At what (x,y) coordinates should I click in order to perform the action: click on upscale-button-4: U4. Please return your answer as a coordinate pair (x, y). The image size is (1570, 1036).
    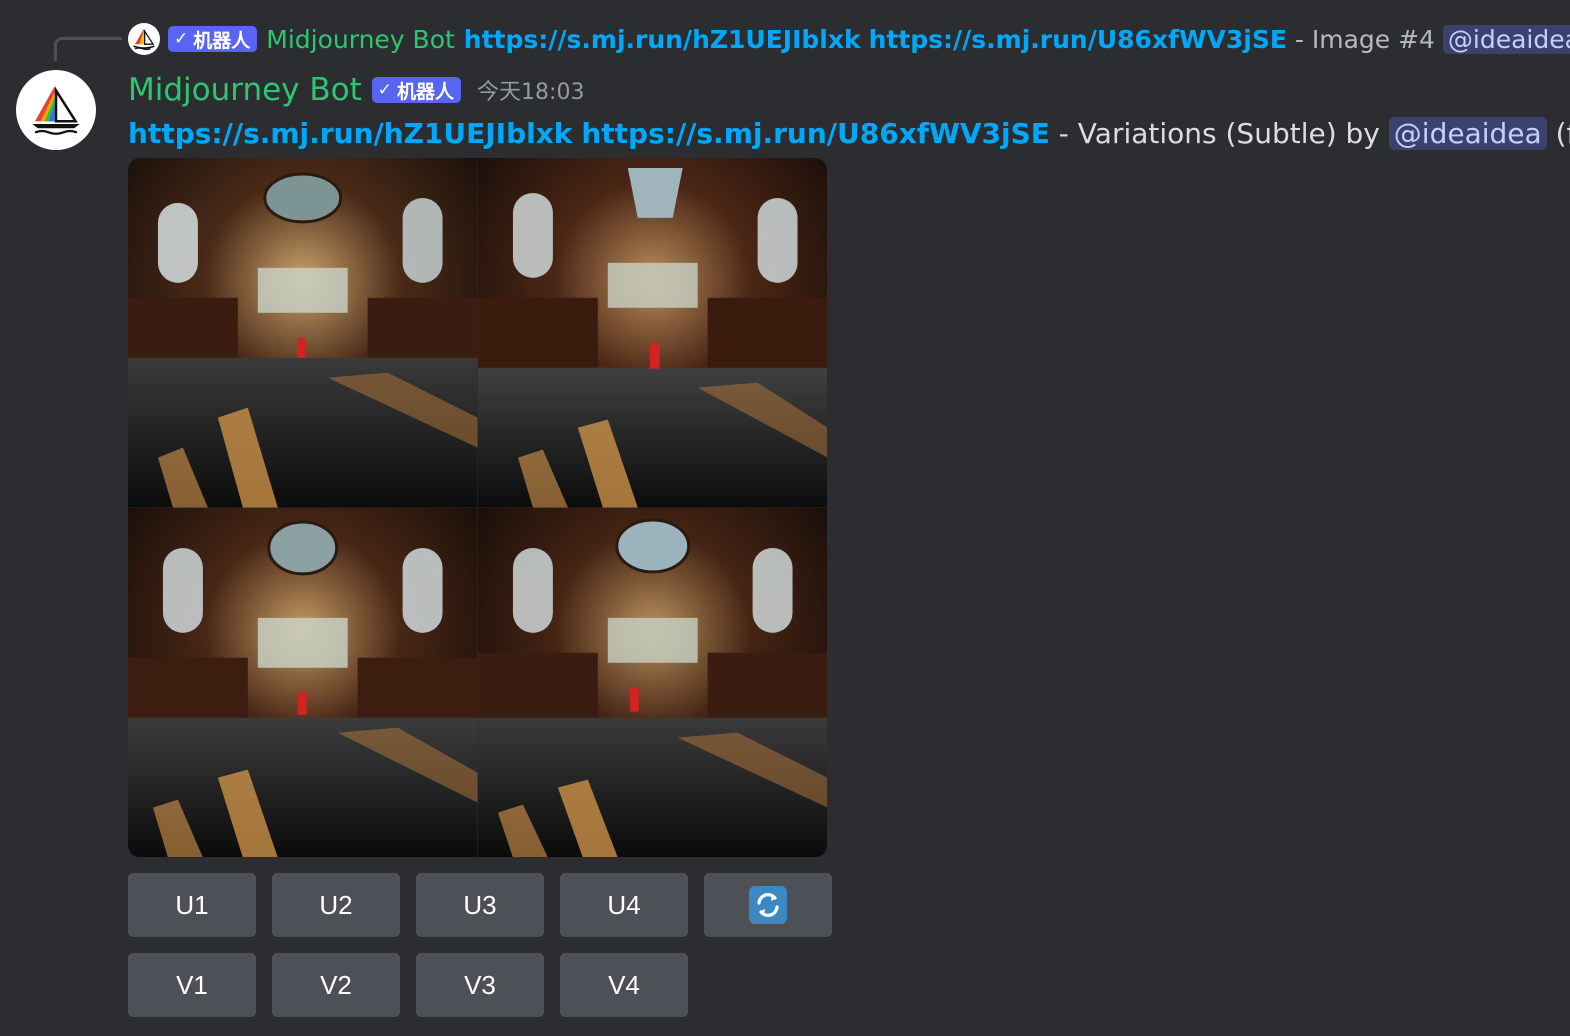
    Looking at the image, I should click on (624, 905).